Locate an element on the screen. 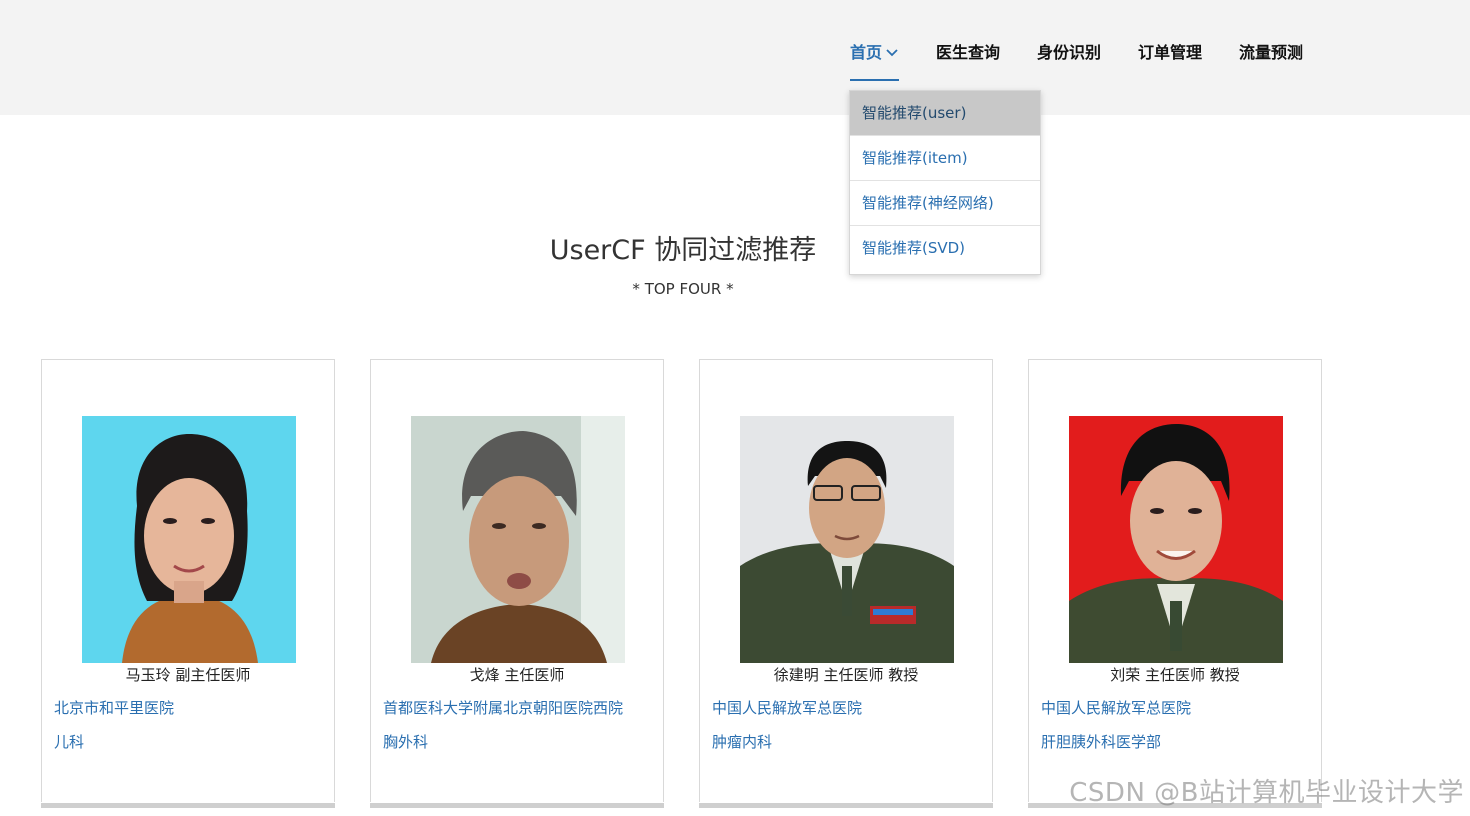  doctor-name: 徐建明 主任医师 教授 is located at coordinates (846, 675).